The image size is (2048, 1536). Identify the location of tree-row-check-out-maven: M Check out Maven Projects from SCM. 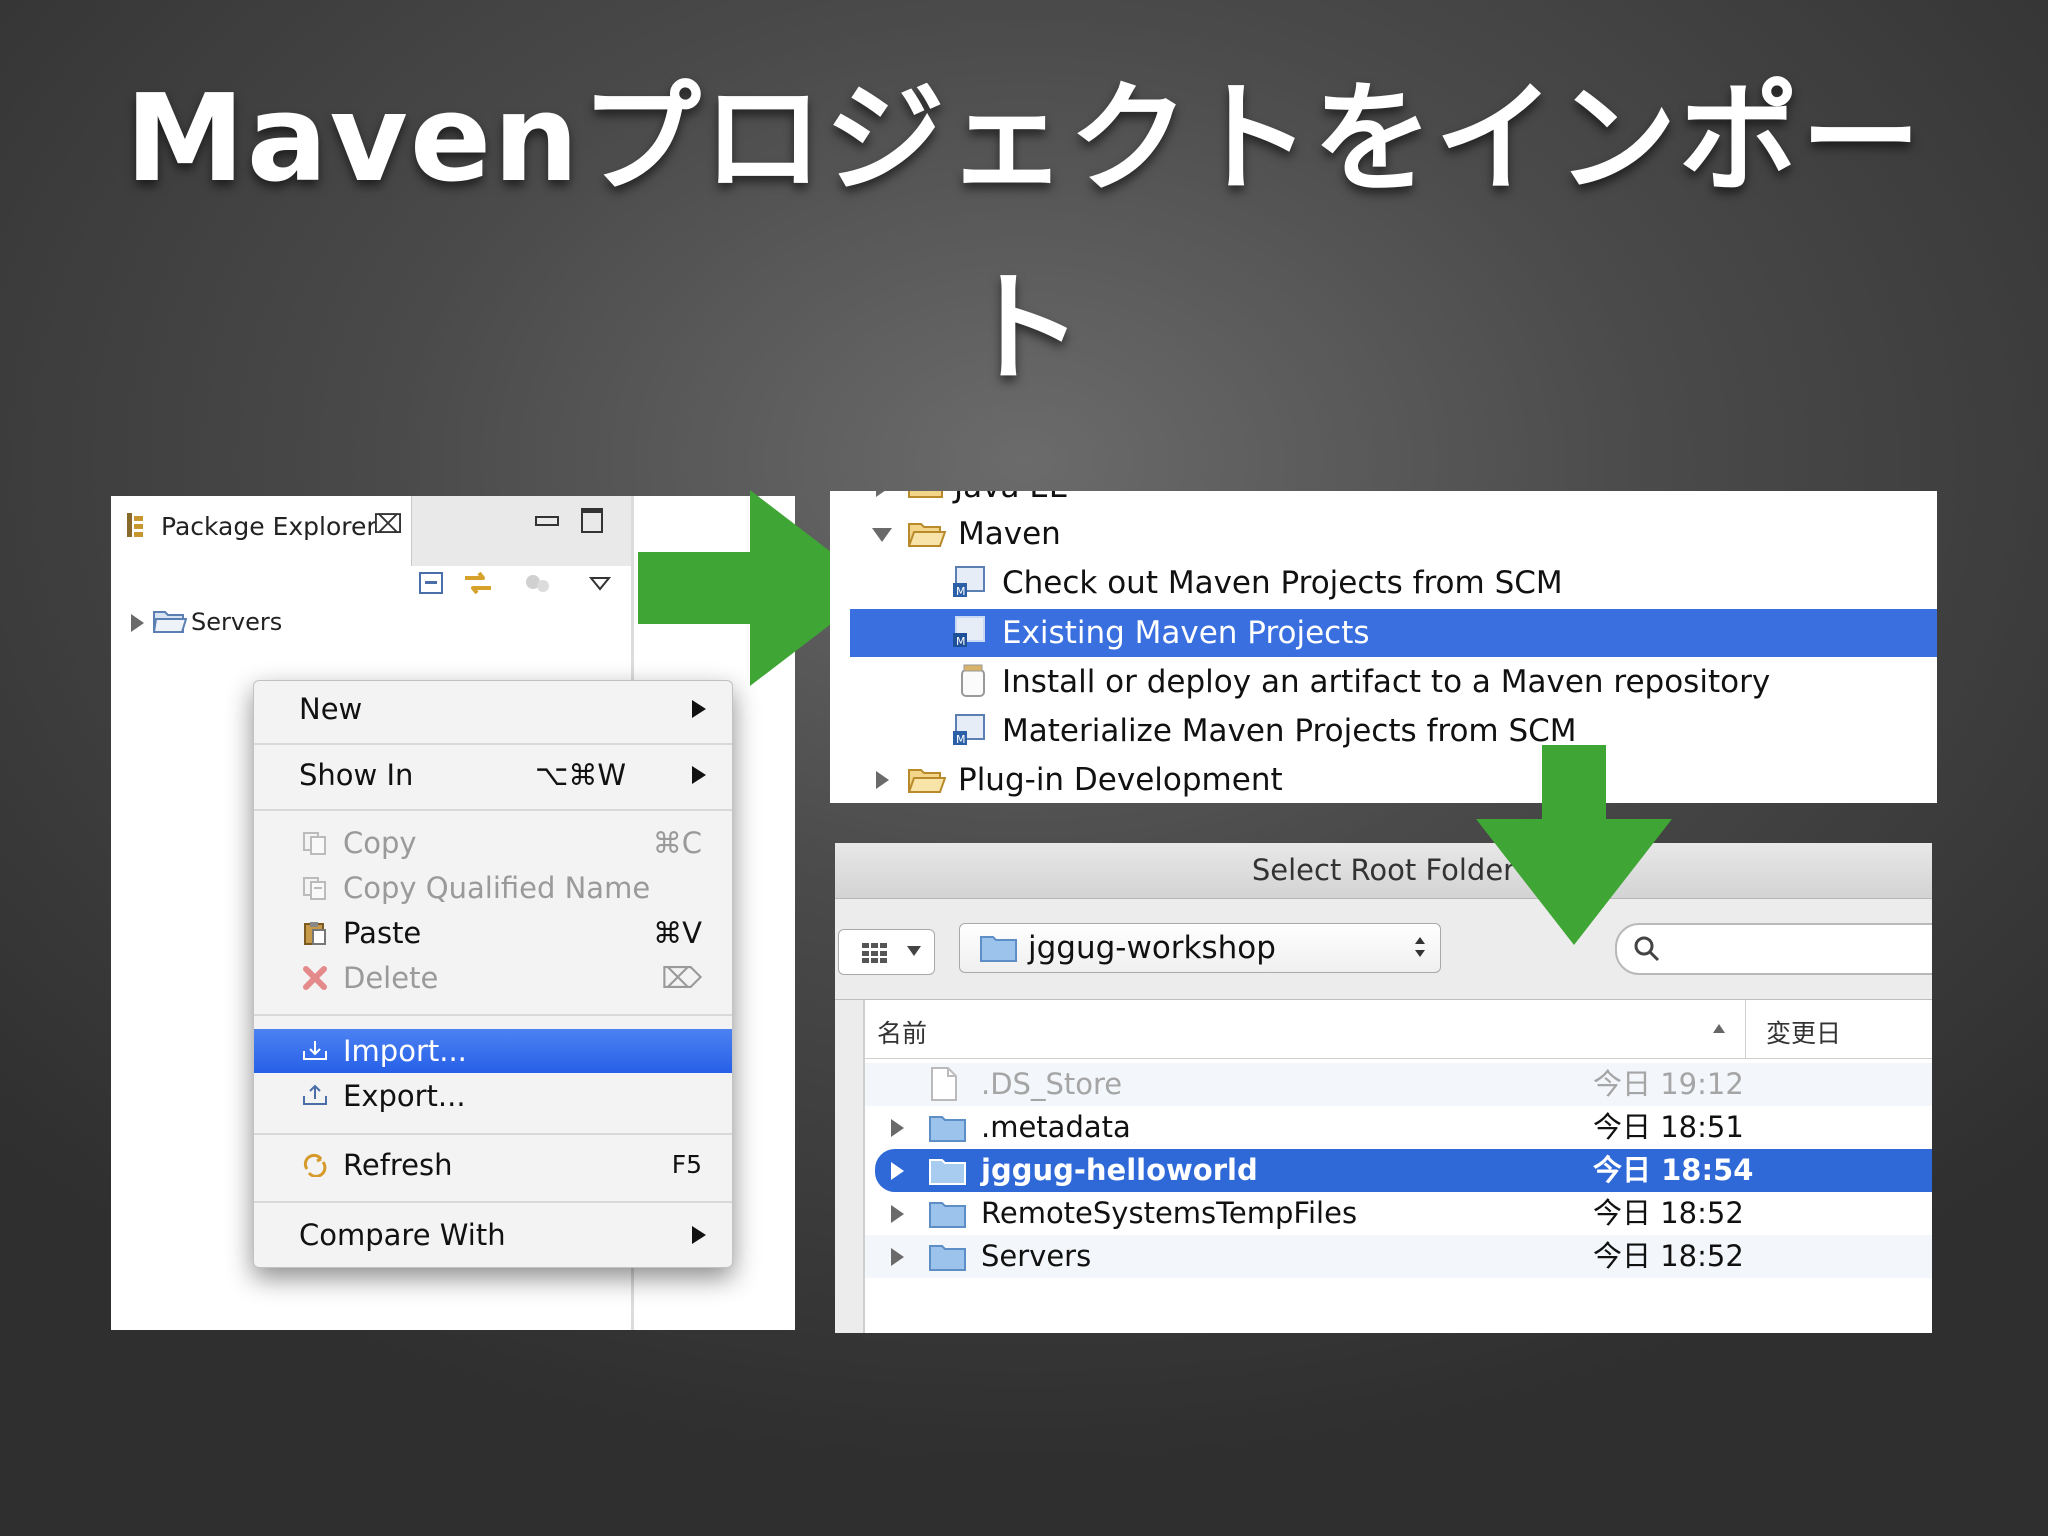
(1383, 583).